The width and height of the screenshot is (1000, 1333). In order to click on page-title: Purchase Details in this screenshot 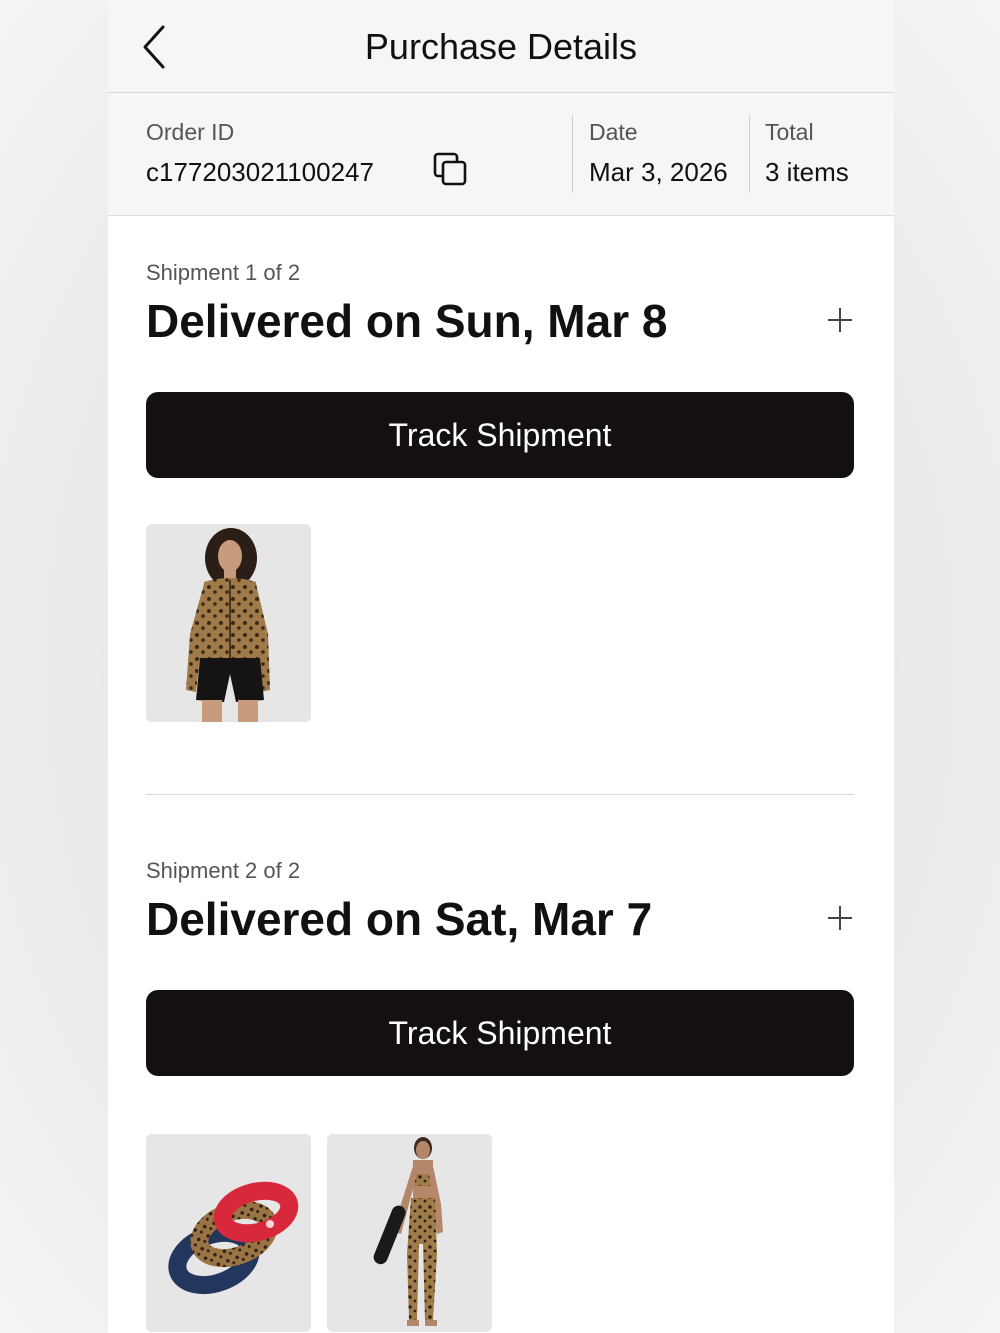, I will do `click(501, 46)`.